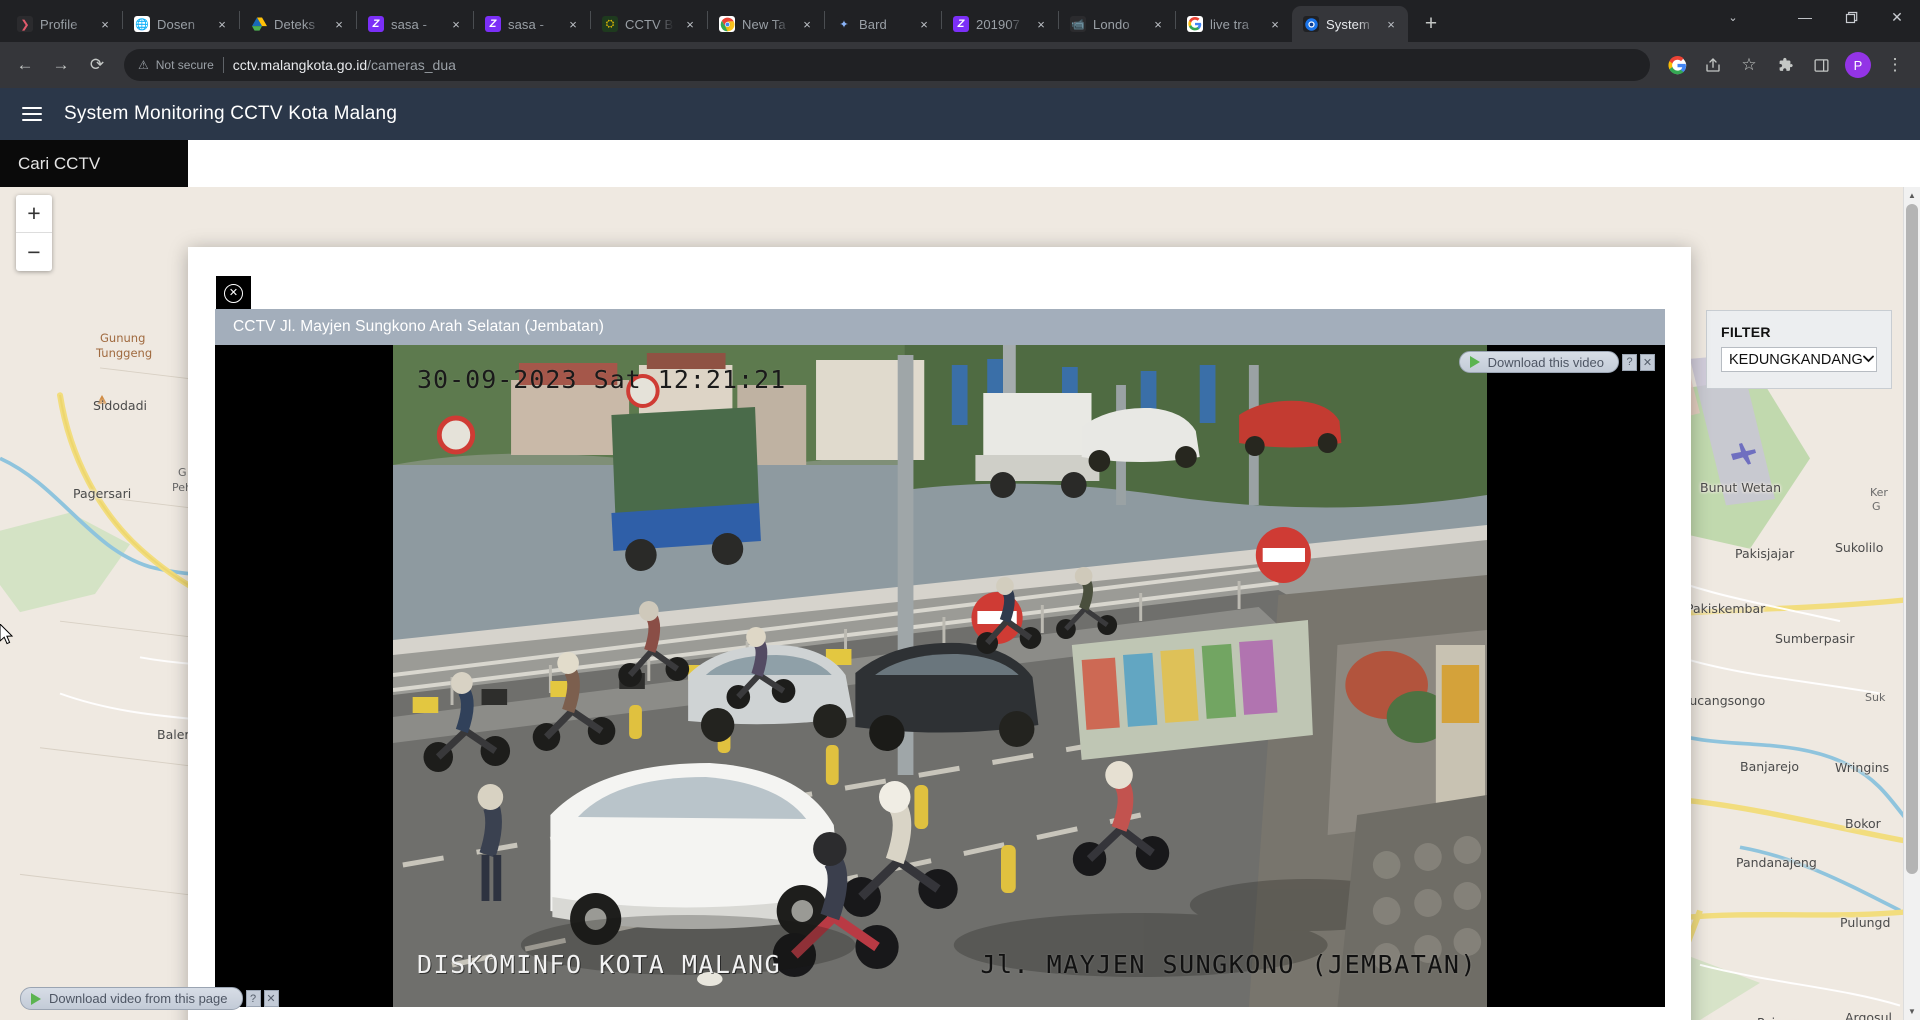 The image size is (1920, 1020). I want to click on page-scrollbar: ▲ ▼, so click(1911, 603).